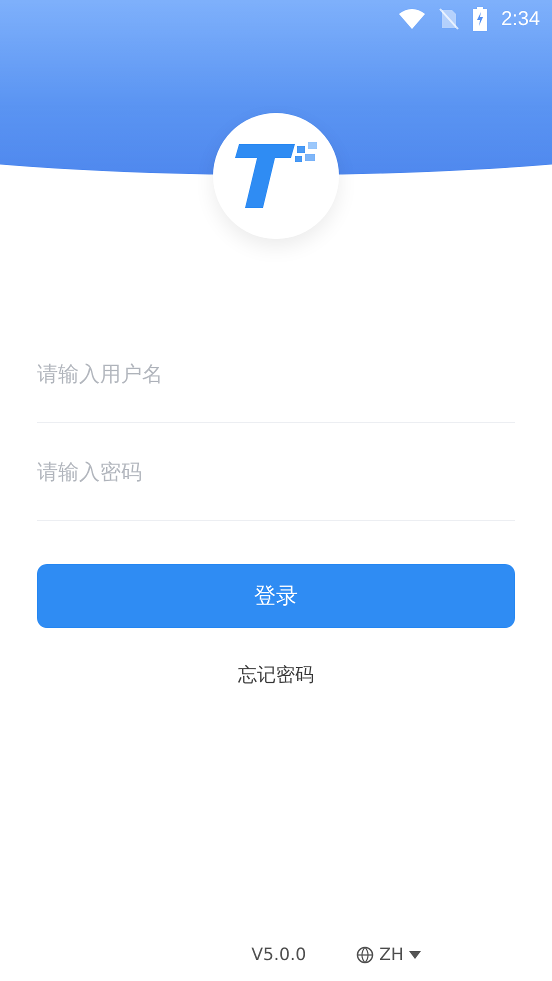  Describe the element at coordinates (276, 176) in the screenshot. I see `logo-icon` at that location.